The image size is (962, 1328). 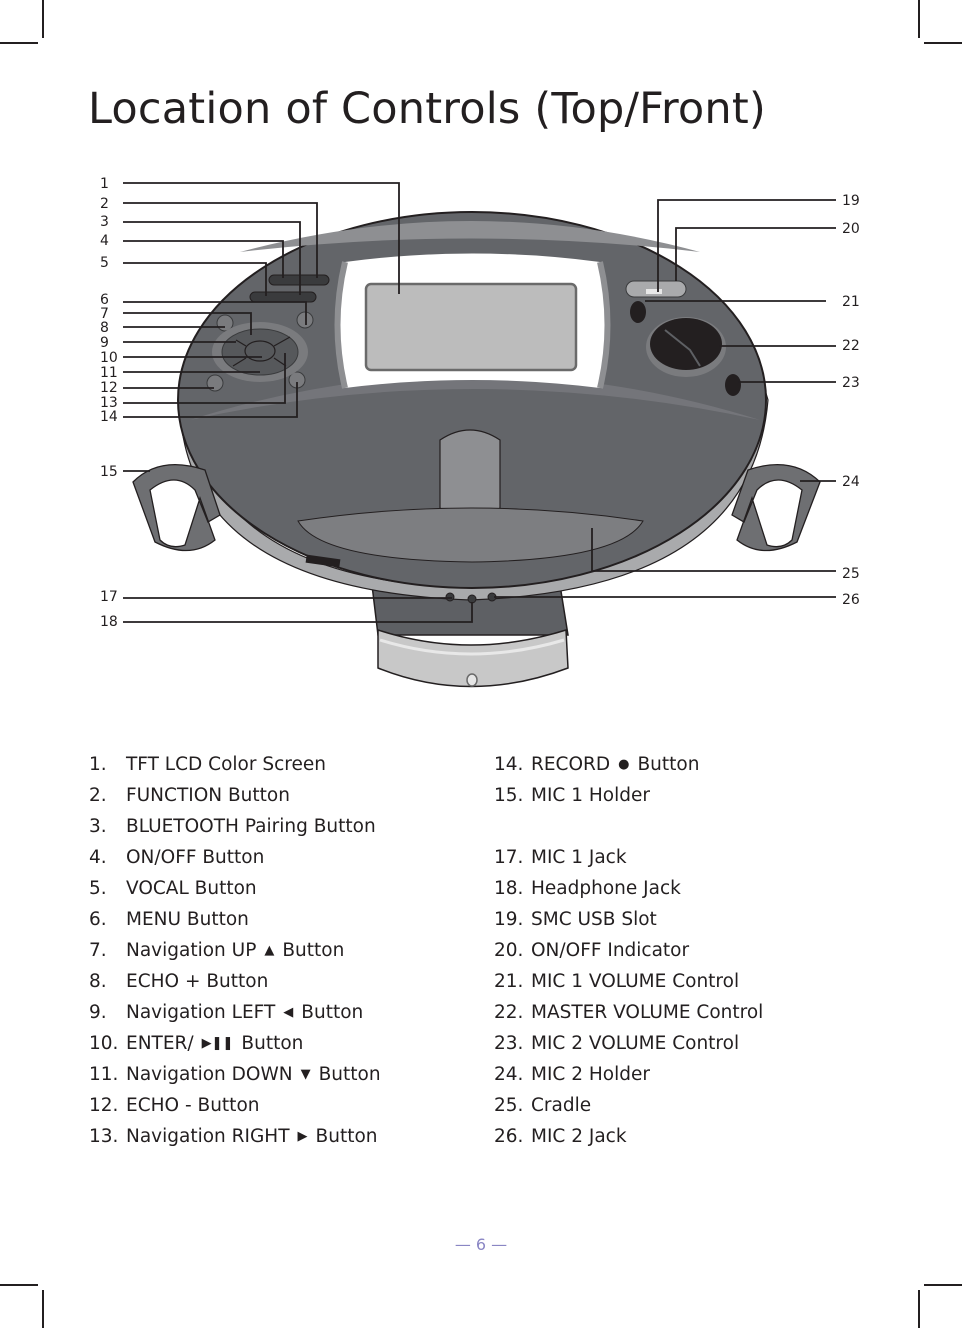 I want to click on callout-1: 1, so click(x=104, y=184).